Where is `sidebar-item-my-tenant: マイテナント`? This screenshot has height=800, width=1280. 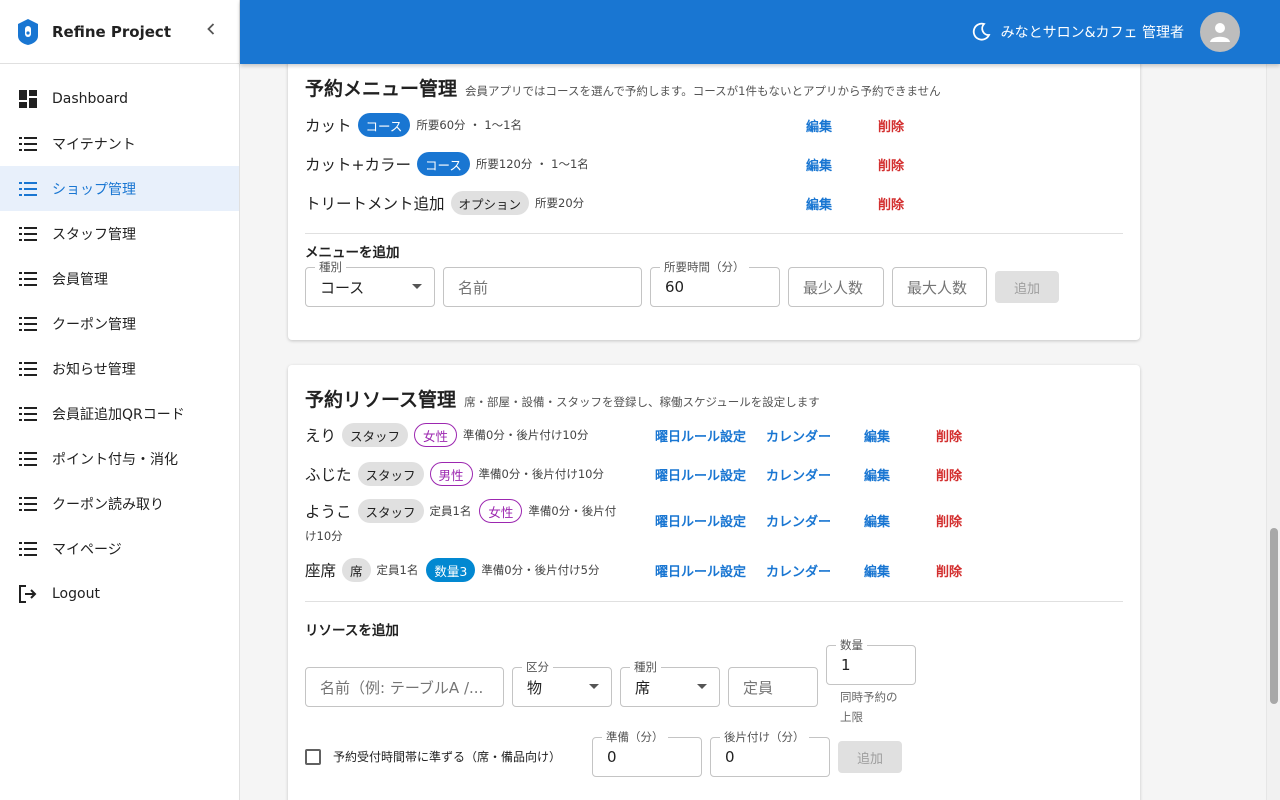 sidebar-item-my-tenant: マイテナント is located at coordinates (119, 143).